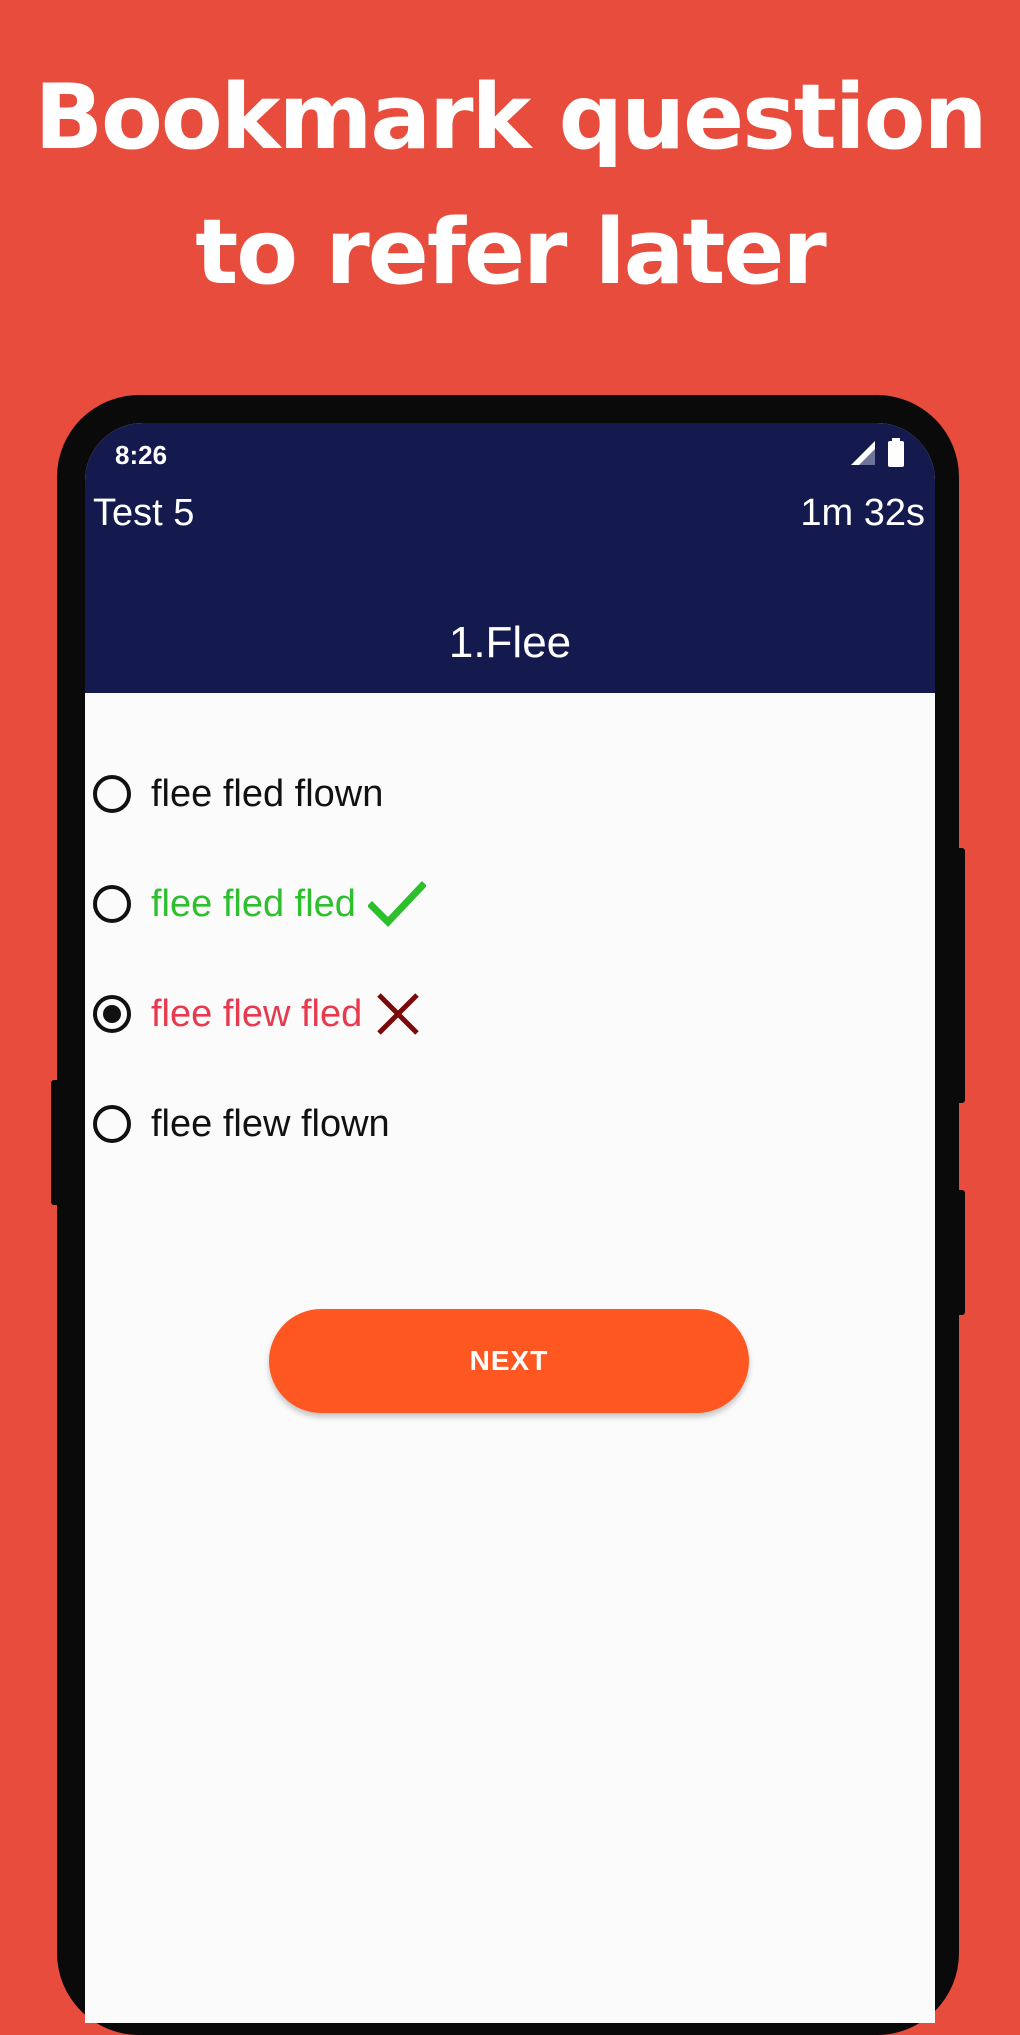 The image size is (1020, 2035). I want to click on option-label: flee fled fled, so click(253, 903).